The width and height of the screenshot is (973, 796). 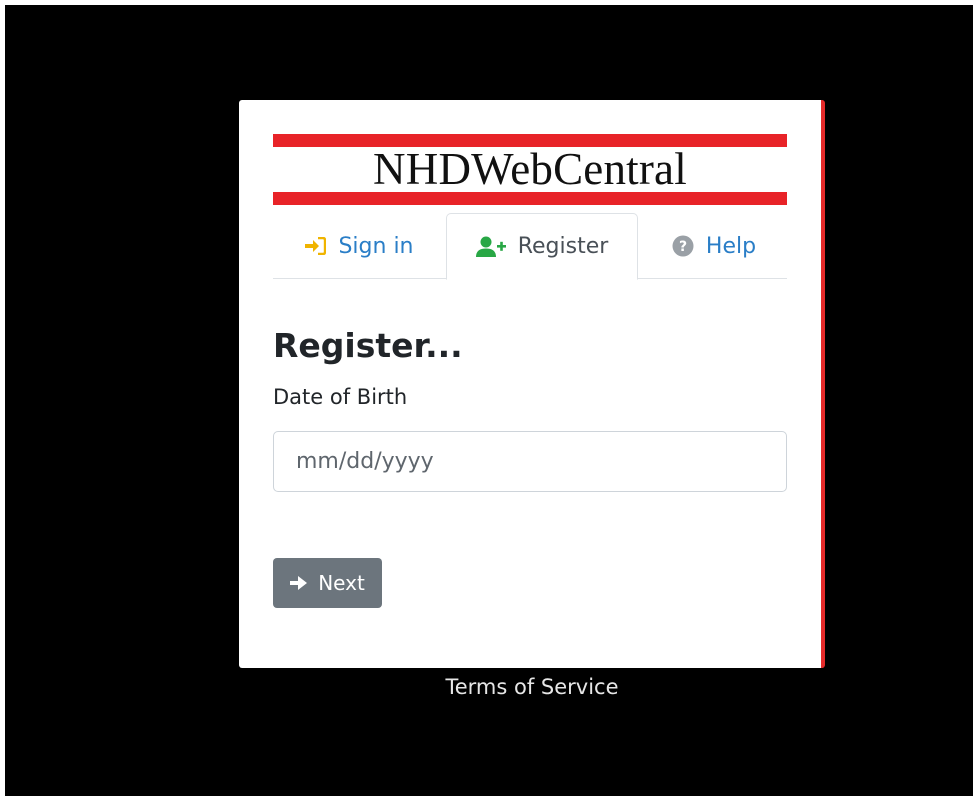 I want to click on tab-help-label: Help, so click(x=731, y=246).